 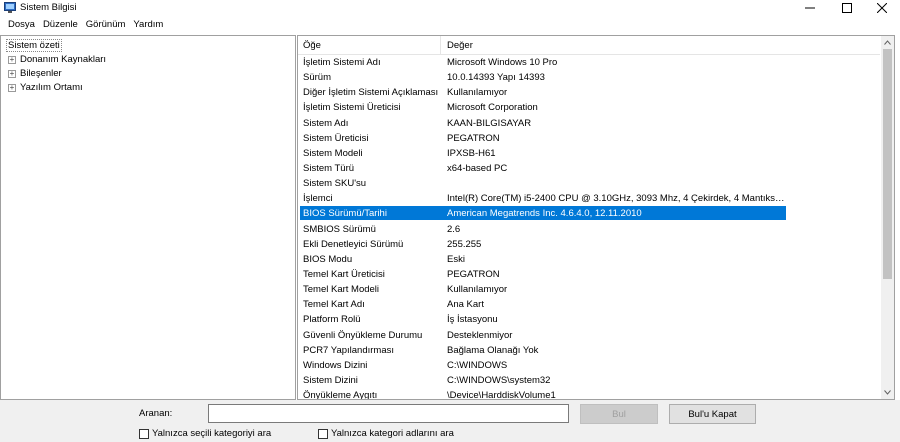 I want to click on list-row: Sistem Üreticisi PEGATRON, so click(x=589, y=138).